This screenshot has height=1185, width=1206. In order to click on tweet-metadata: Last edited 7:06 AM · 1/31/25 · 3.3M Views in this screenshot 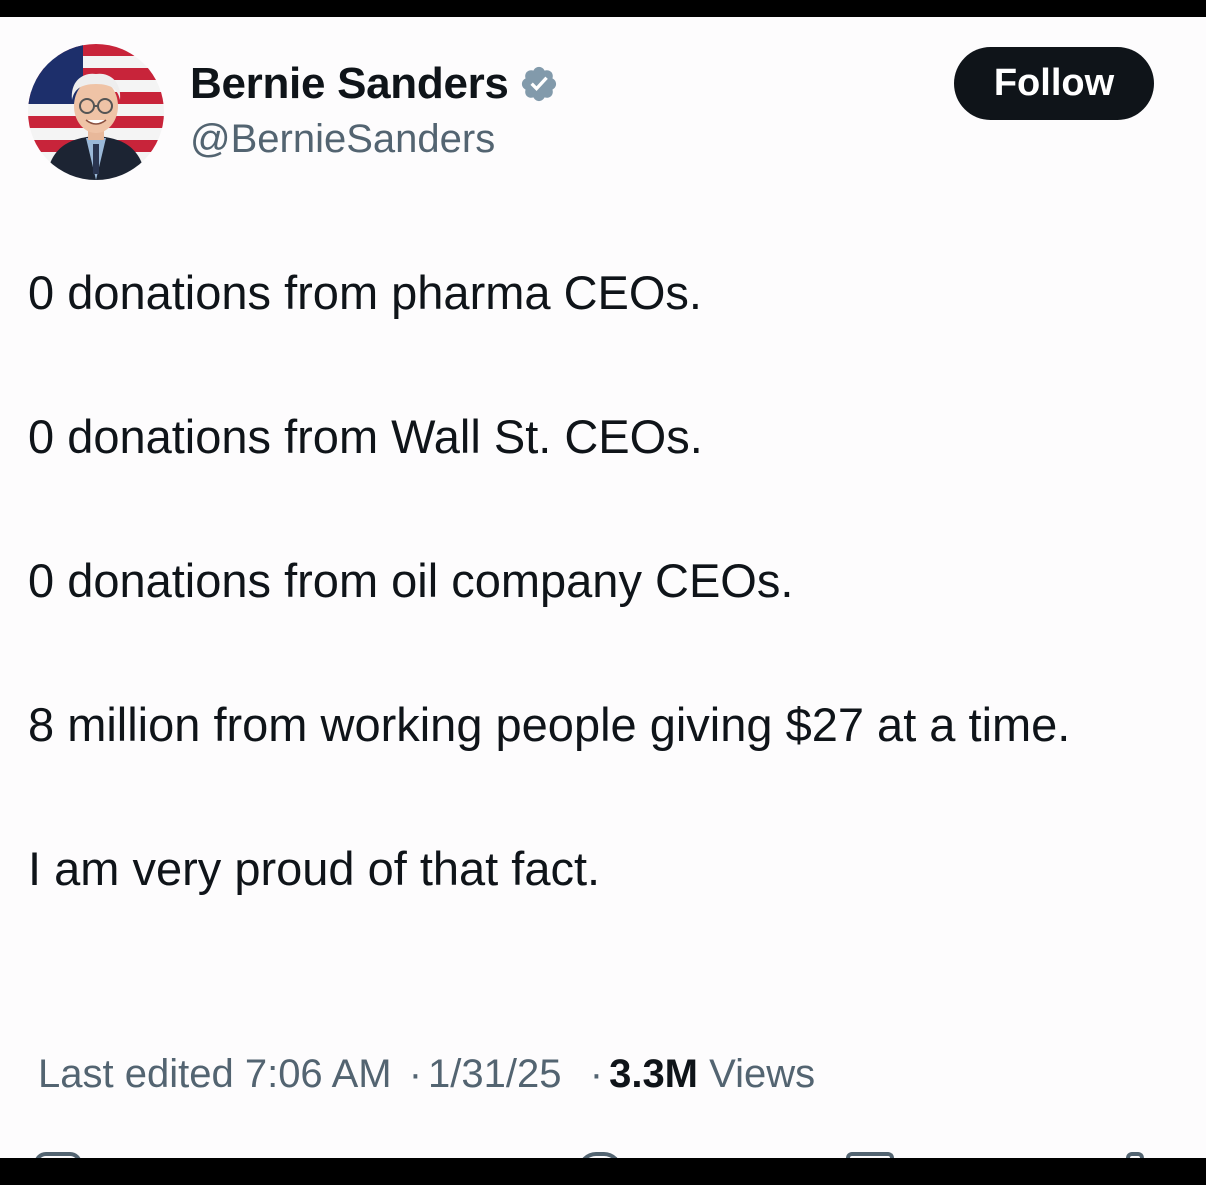, I will do `click(426, 1074)`.